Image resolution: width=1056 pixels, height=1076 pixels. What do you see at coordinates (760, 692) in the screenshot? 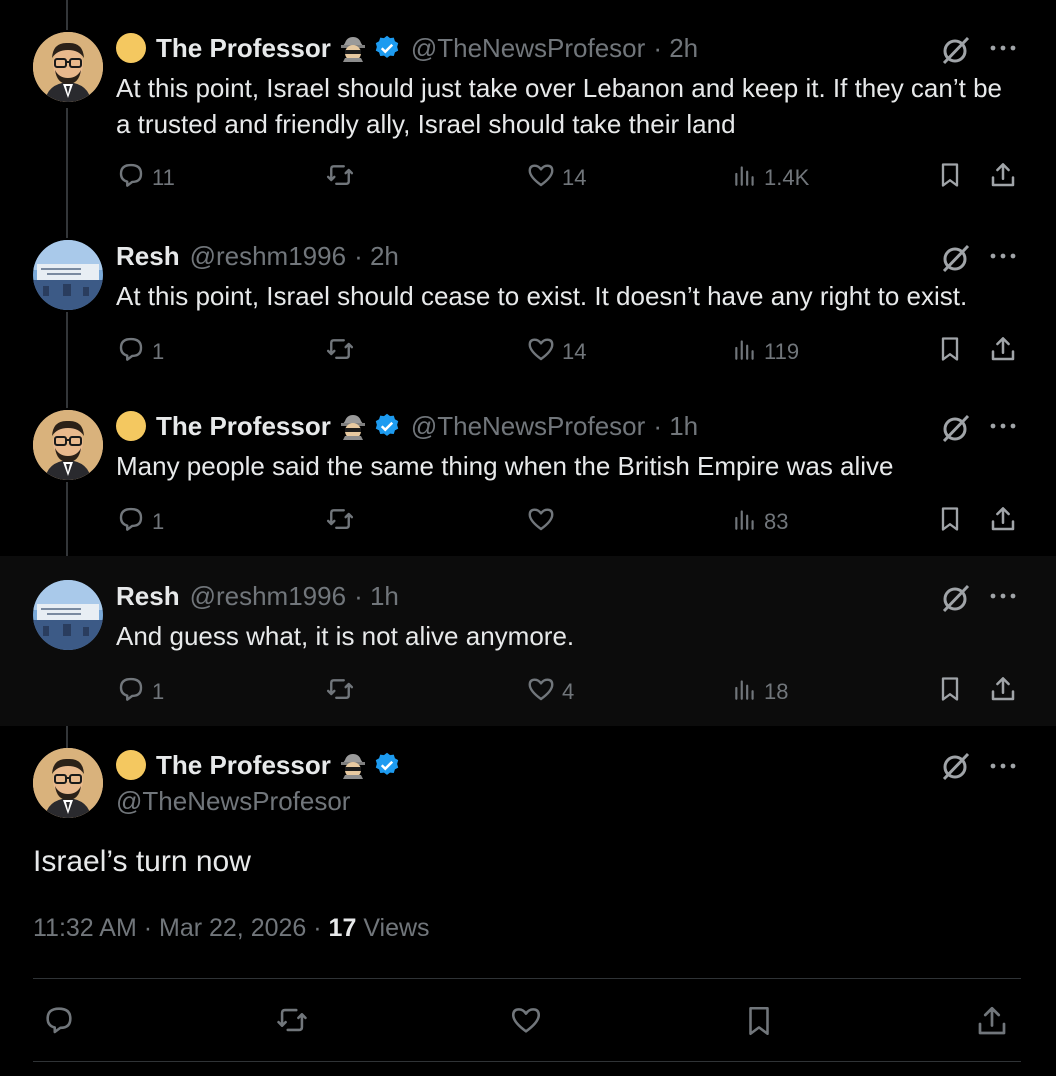
I see `views-button: 18` at bounding box center [760, 692].